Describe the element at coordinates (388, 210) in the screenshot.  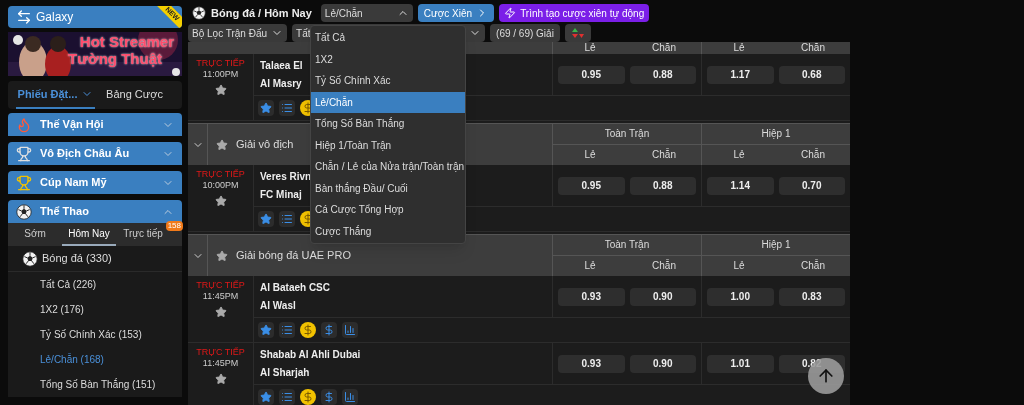
I see `dropdown-option: Cá Cược Tổng Hợp` at that location.